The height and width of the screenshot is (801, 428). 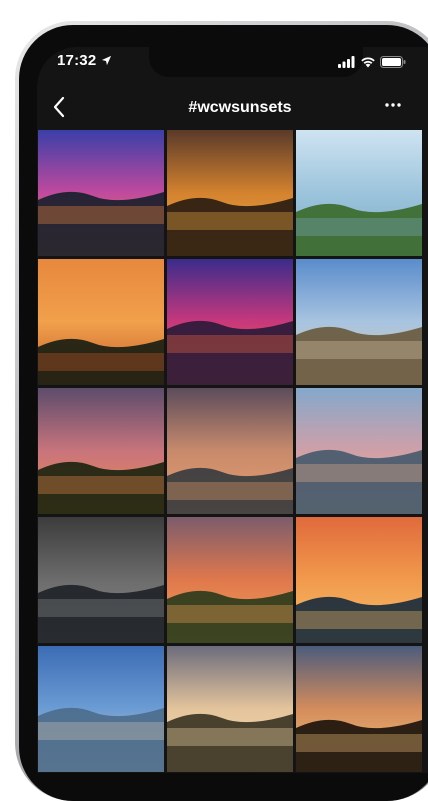 What do you see at coordinates (106, 60) in the screenshot?
I see `location-arrow-icon` at bounding box center [106, 60].